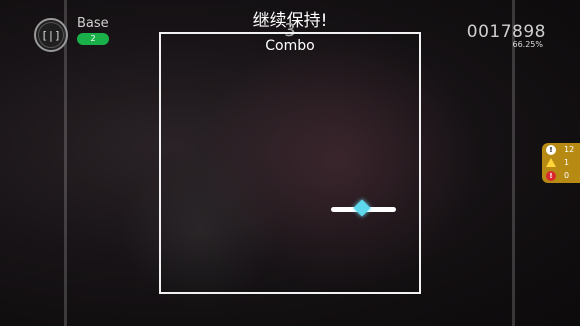 This screenshot has height=326, width=580. Describe the element at coordinates (551, 176) in the screenshot. I see `error-icon: !` at that location.